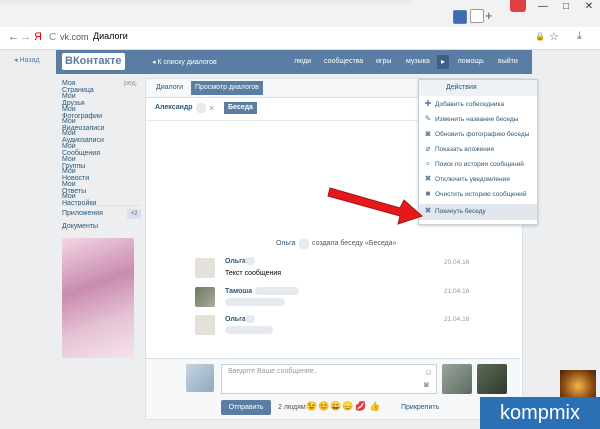 The width and height of the screenshot is (600, 429). Describe the element at coordinates (589, 7) in the screenshot. I see `close-window-button: ✕` at that location.